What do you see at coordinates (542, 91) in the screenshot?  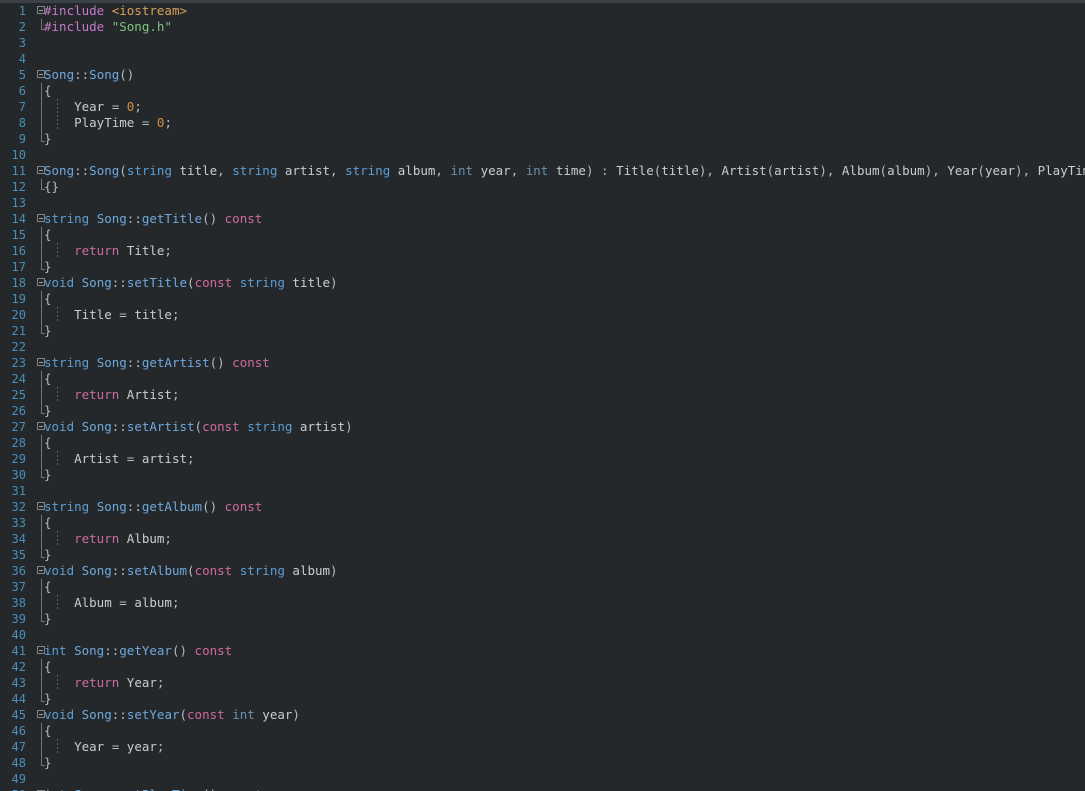 I see `code-line: 6{` at bounding box center [542, 91].